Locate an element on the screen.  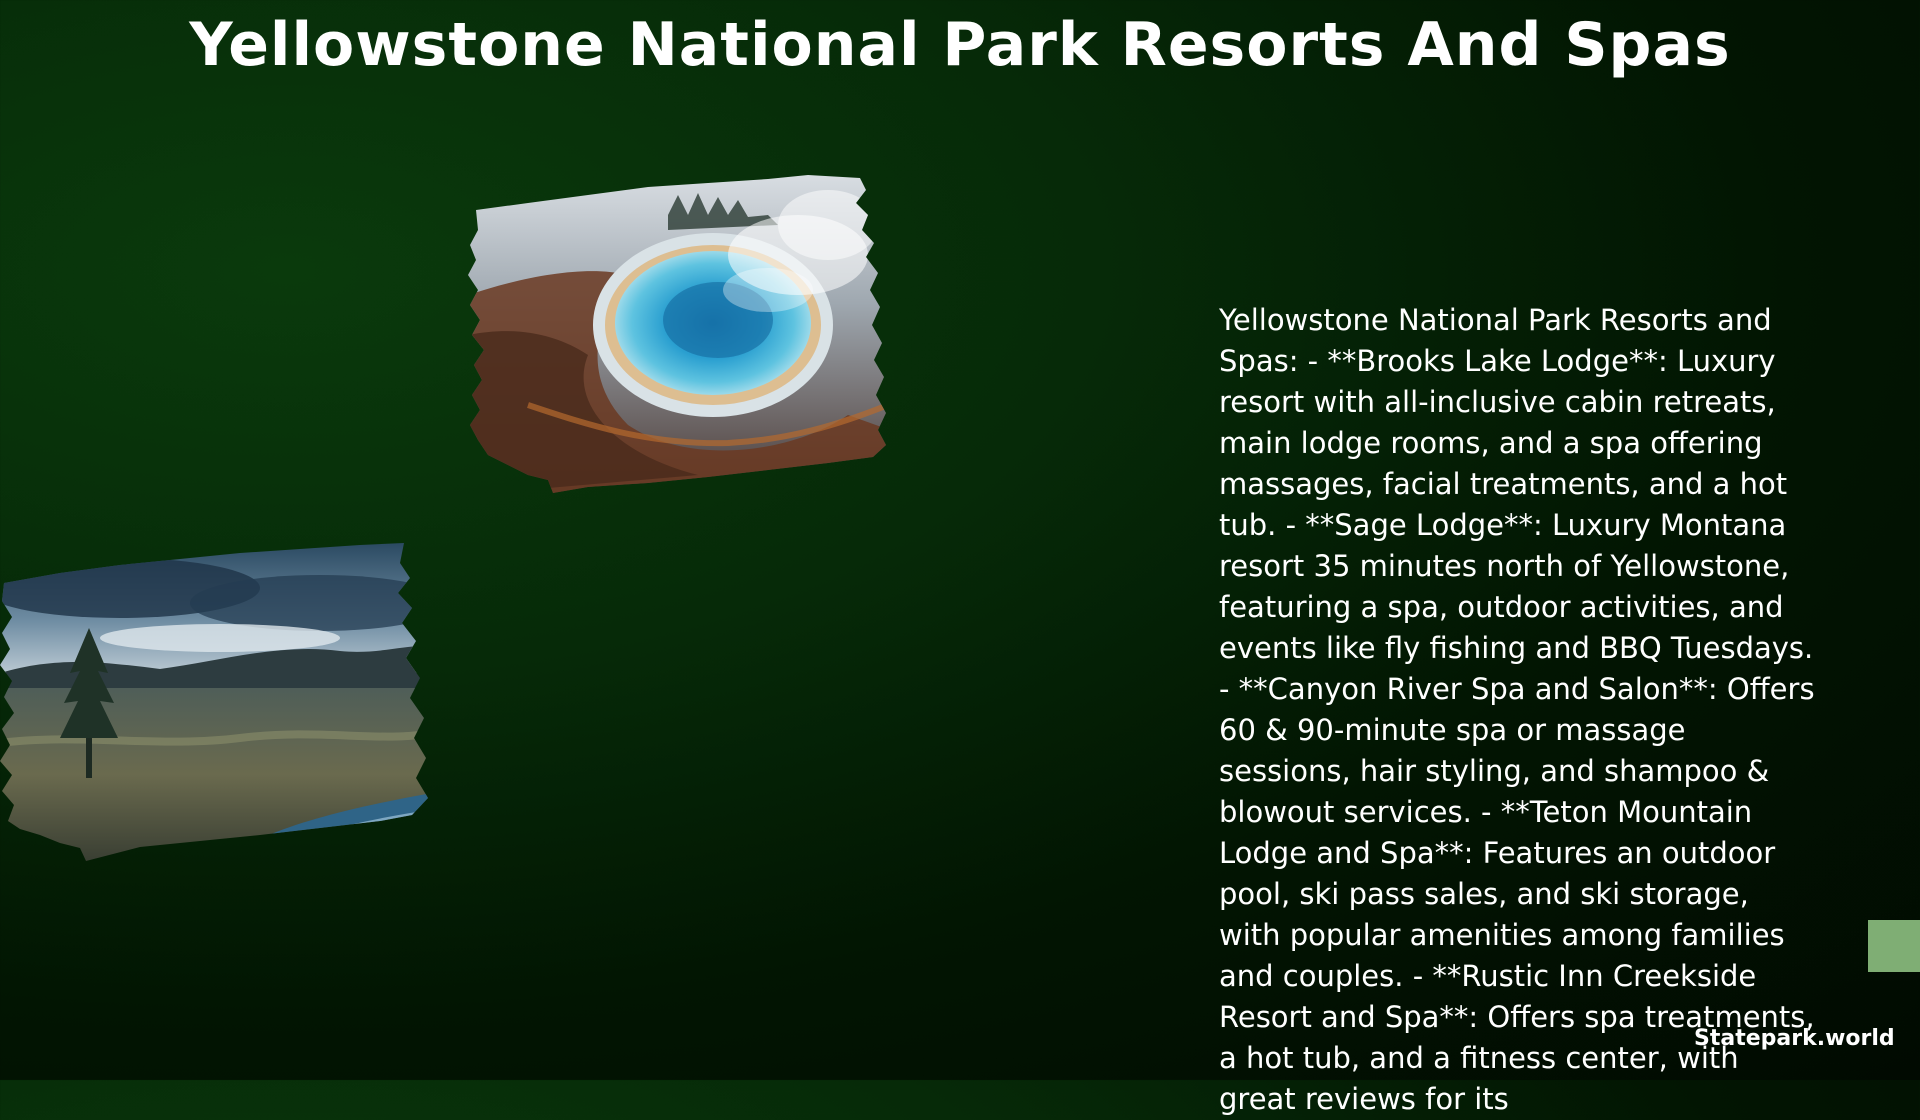
meadow-river-photo is located at coordinates (216, 702).